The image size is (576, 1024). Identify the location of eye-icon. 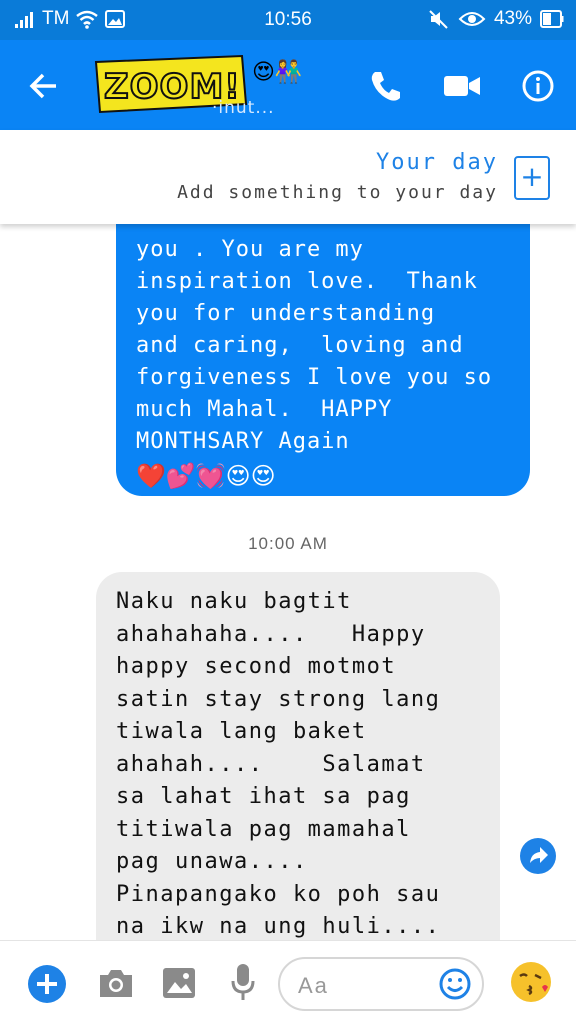
(472, 19).